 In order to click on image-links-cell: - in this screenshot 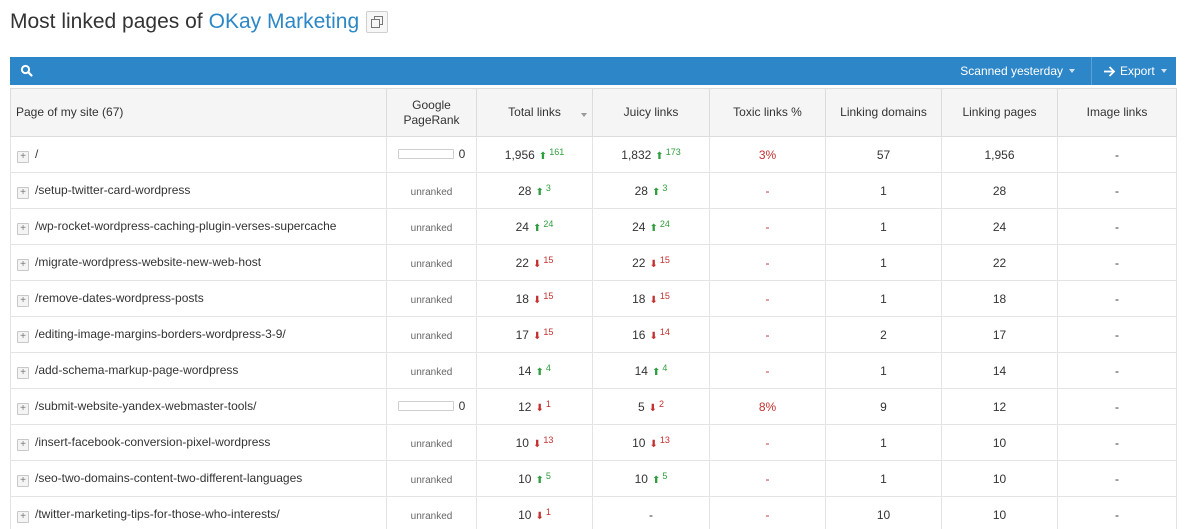, I will do `click(1117, 262)`.